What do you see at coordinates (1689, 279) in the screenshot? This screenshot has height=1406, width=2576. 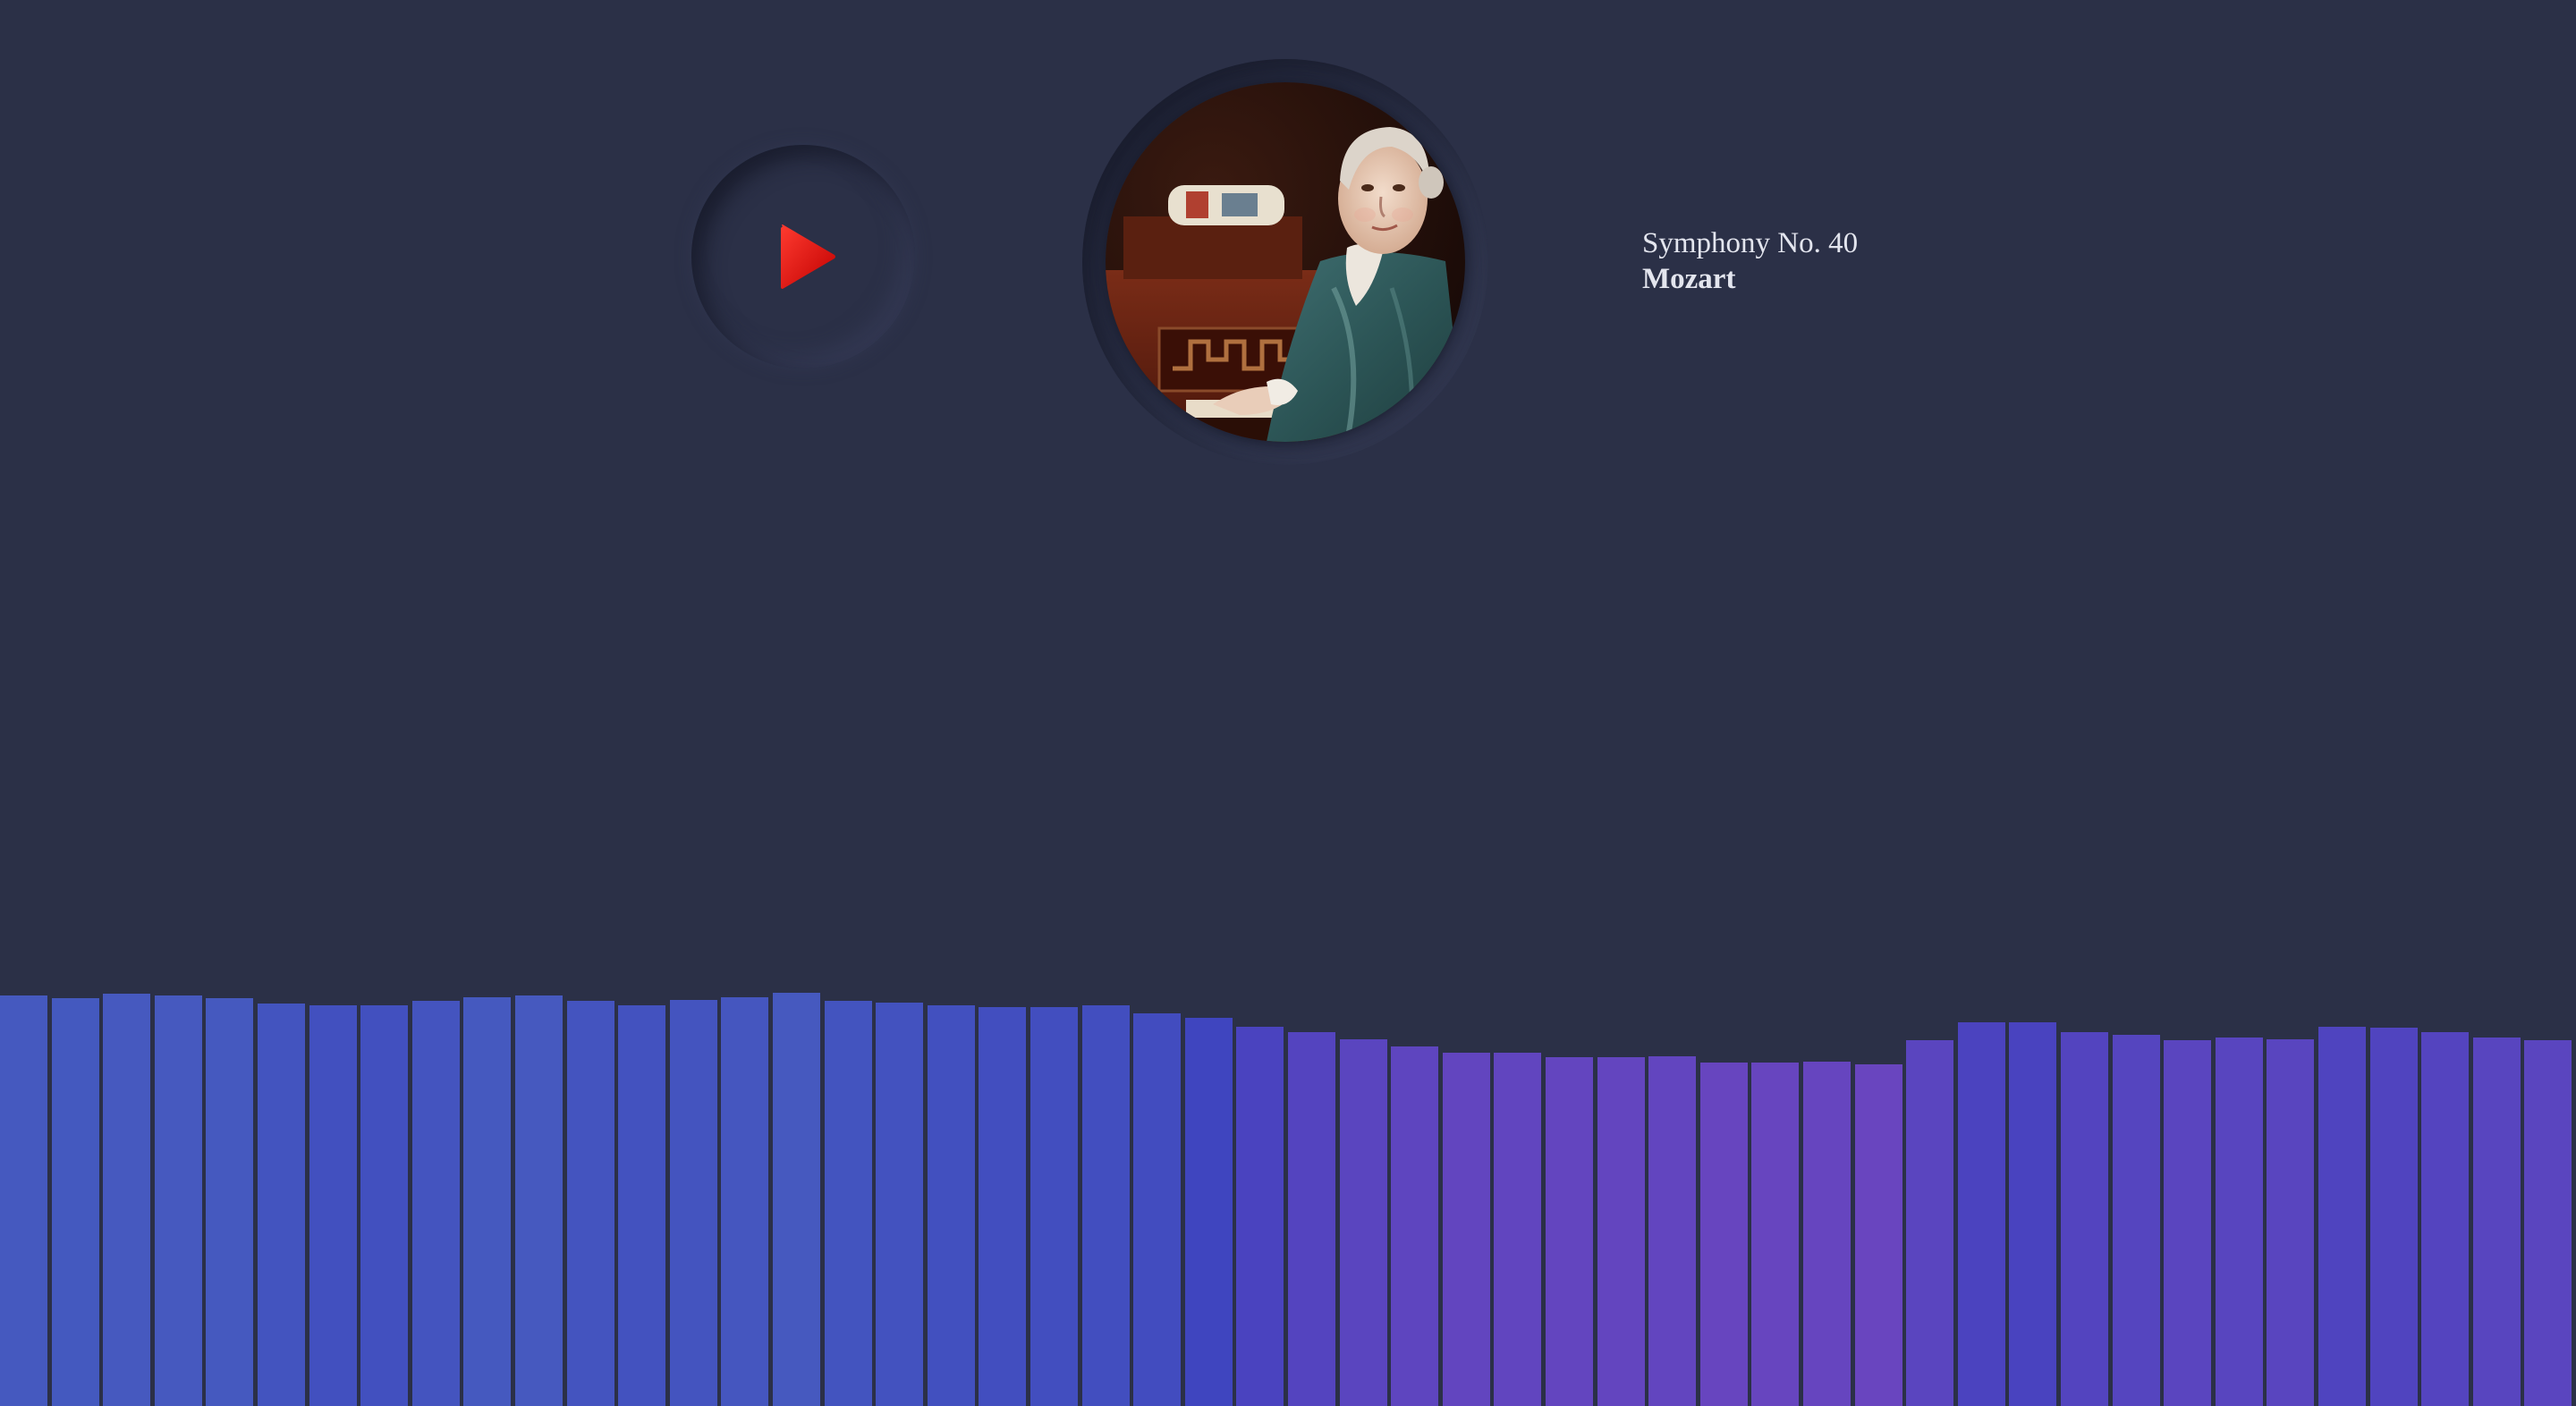 I see `track-artist: Mozart` at bounding box center [1689, 279].